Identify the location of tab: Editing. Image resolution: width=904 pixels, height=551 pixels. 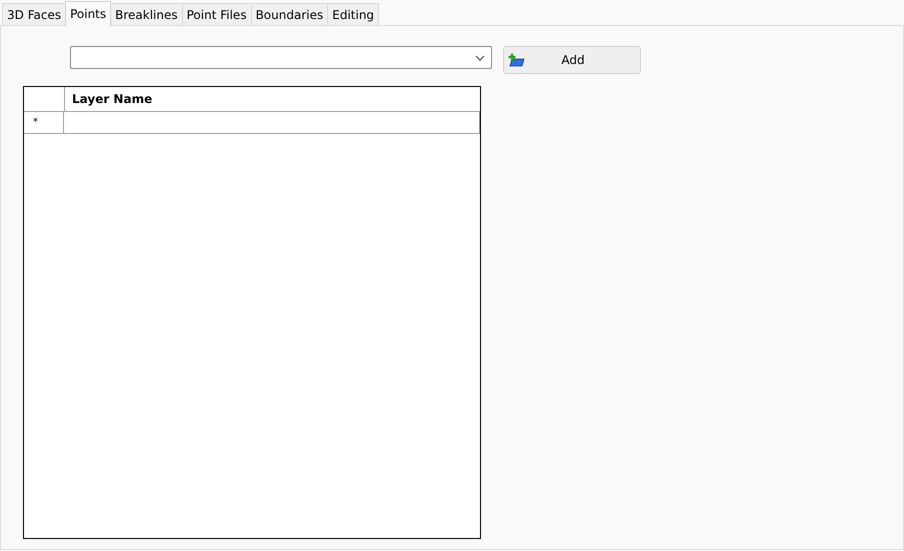
(353, 14).